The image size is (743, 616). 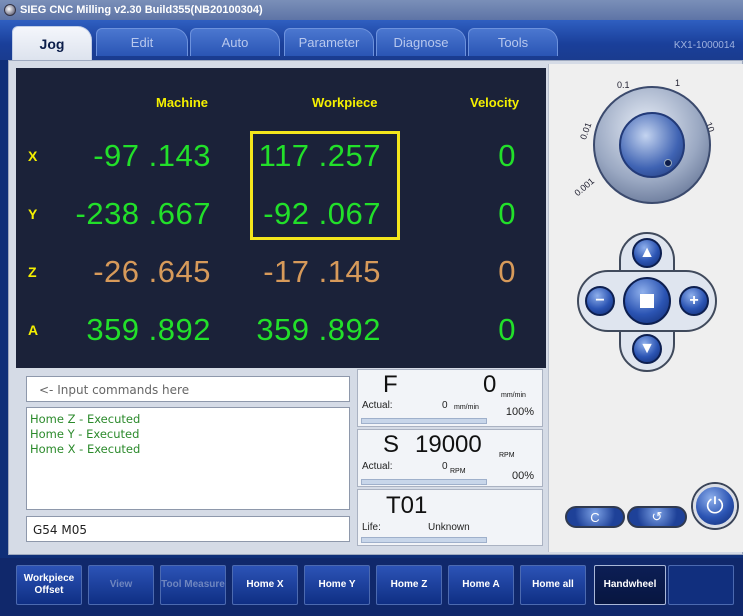 What do you see at coordinates (445, 466) in the screenshot?
I see `spindle-actual-value: 0` at bounding box center [445, 466].